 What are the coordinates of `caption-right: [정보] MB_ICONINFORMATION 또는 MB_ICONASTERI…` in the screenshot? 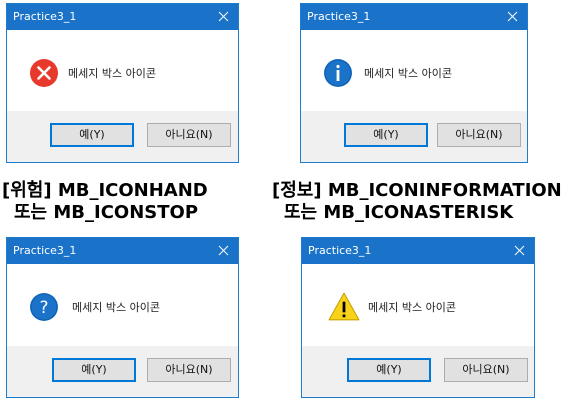 It's located at (417, 202).